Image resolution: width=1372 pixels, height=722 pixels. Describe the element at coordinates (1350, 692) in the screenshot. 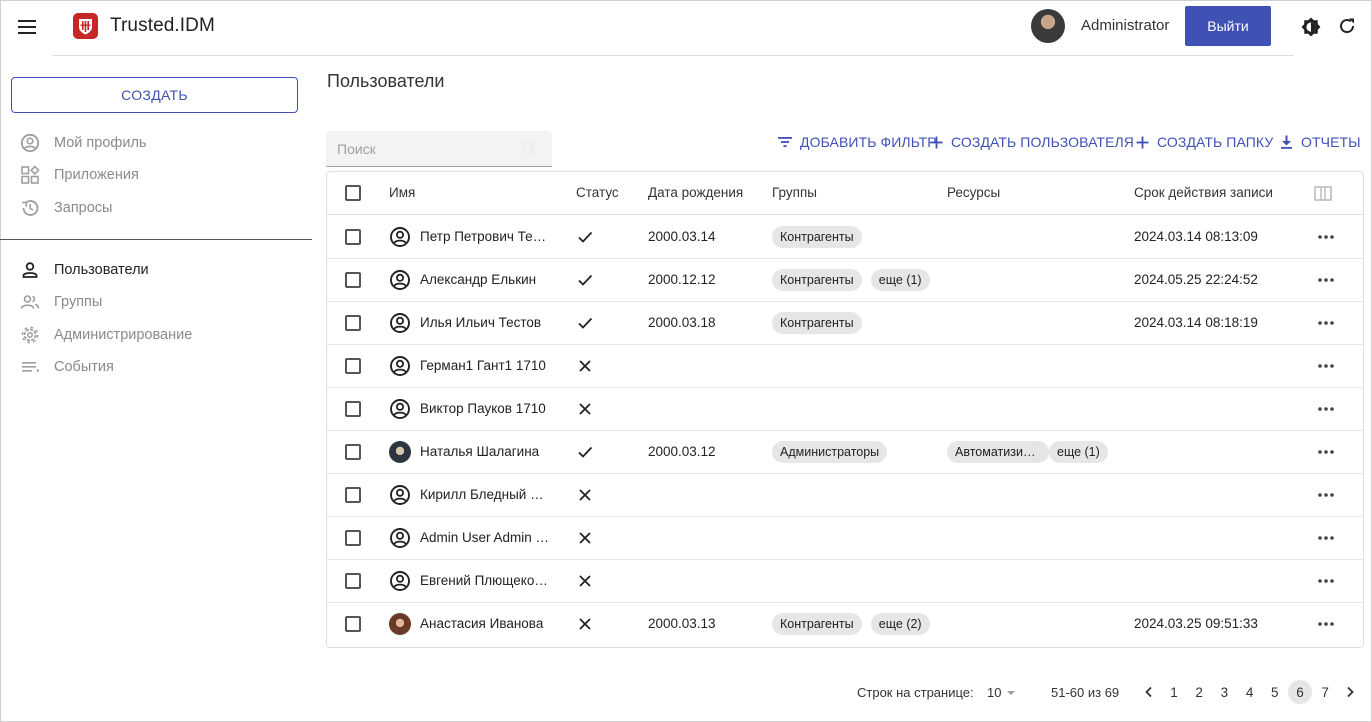

I see `chevron-right-icon` at that location.